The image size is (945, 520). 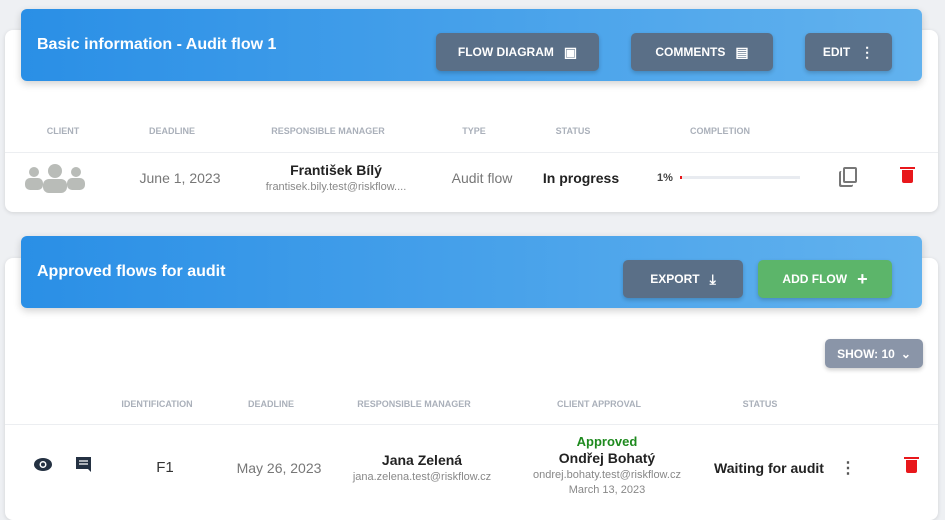 I want to click on completion-bar, so click(x=740, y=177).